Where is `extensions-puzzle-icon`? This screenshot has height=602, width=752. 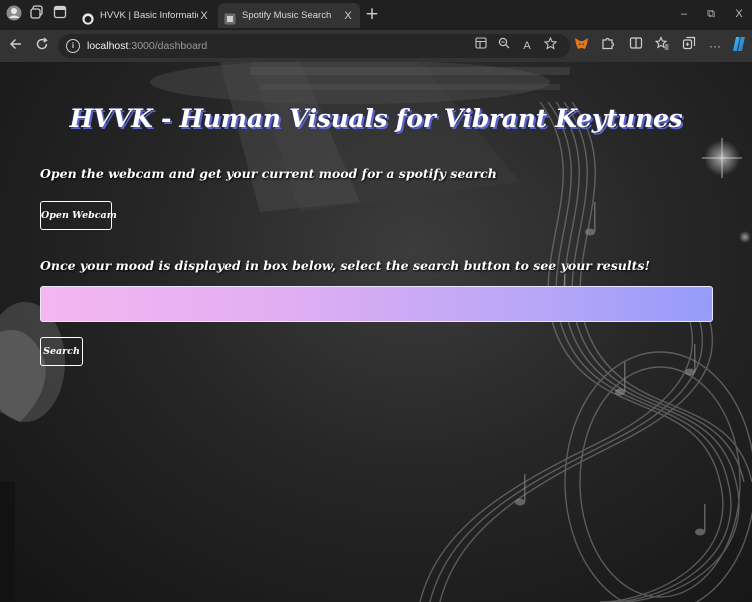
extensions-puzzle-icon is located at coordinates (608, 46).